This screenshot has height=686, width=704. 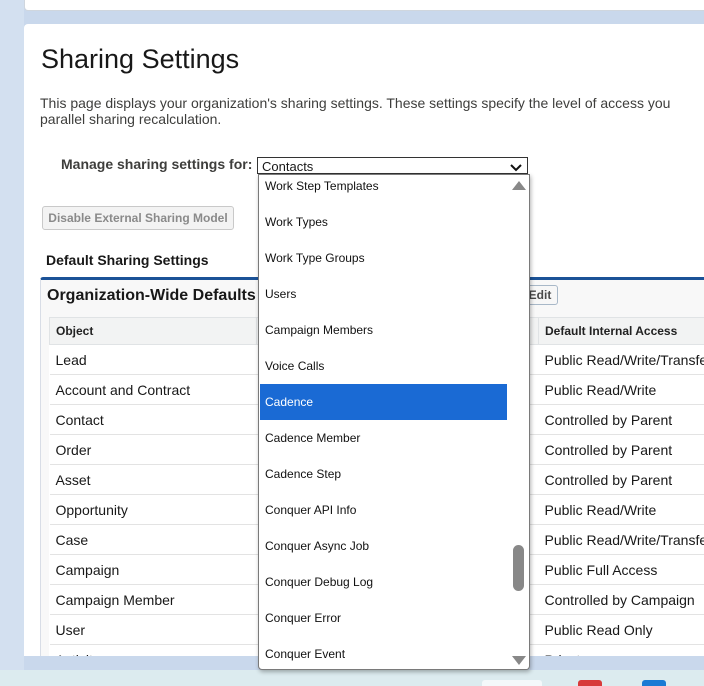 I want to click on object-cell: Campaign Member, so click(x=153, y=599).